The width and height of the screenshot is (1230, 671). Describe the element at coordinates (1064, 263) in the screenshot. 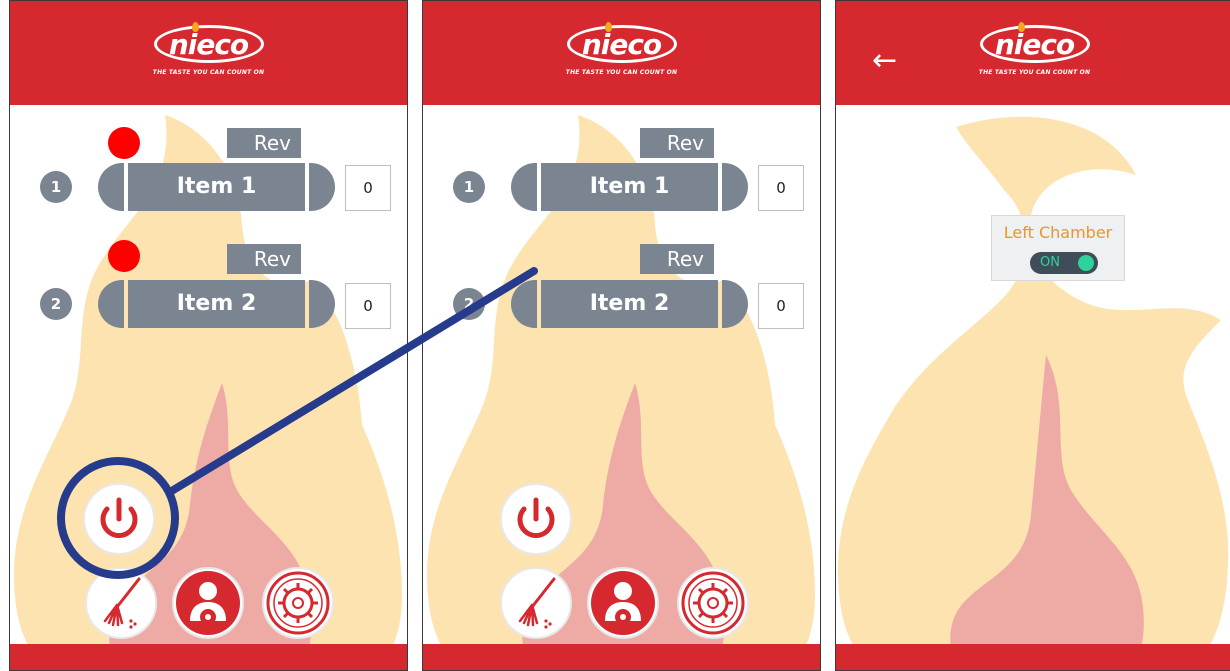

I see `left-chamber-toggle: ON` at that location.